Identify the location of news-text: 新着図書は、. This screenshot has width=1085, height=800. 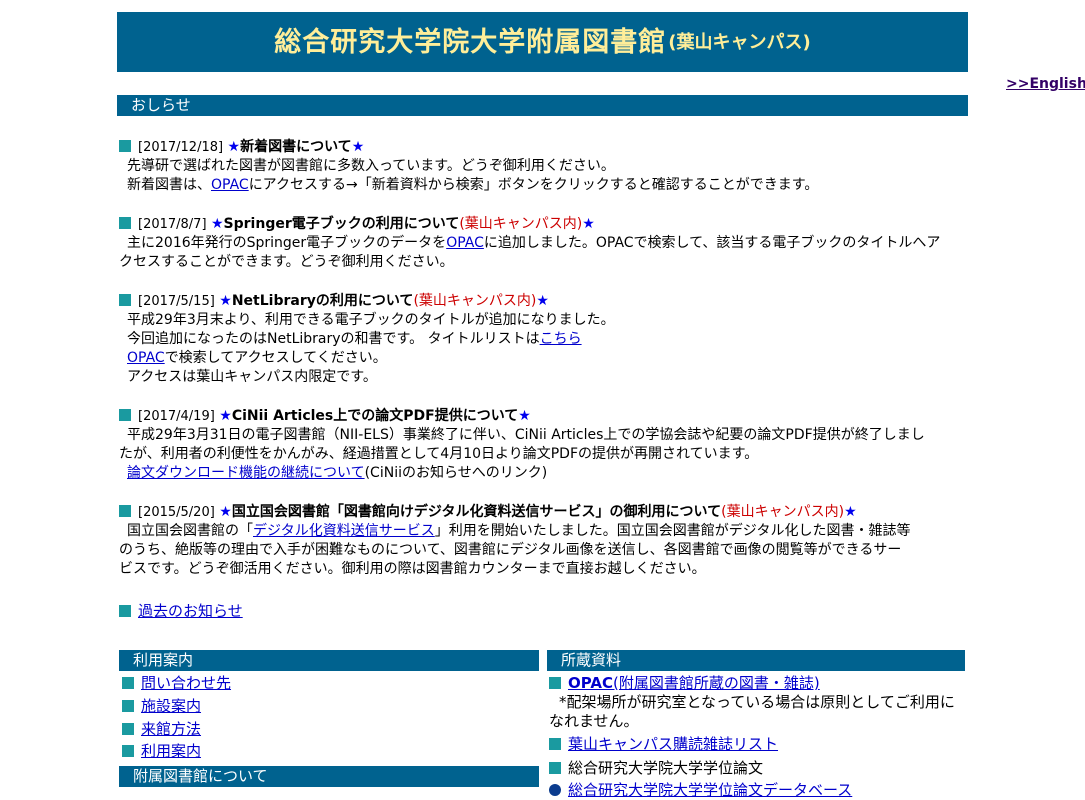
(169, 185).